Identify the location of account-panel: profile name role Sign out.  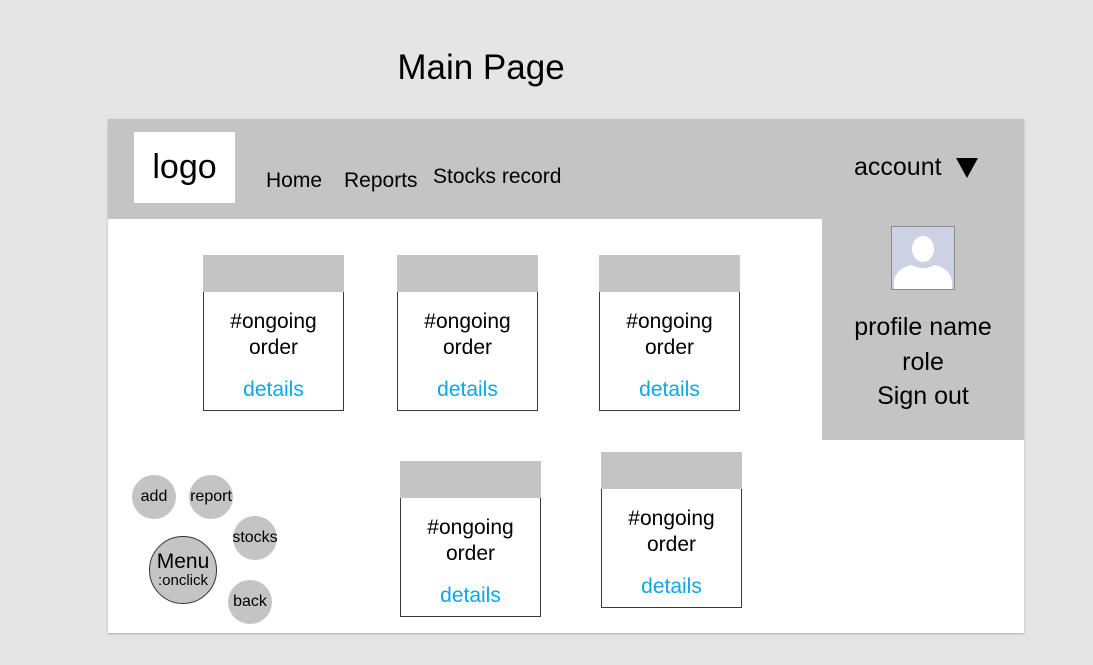
(923, 329).